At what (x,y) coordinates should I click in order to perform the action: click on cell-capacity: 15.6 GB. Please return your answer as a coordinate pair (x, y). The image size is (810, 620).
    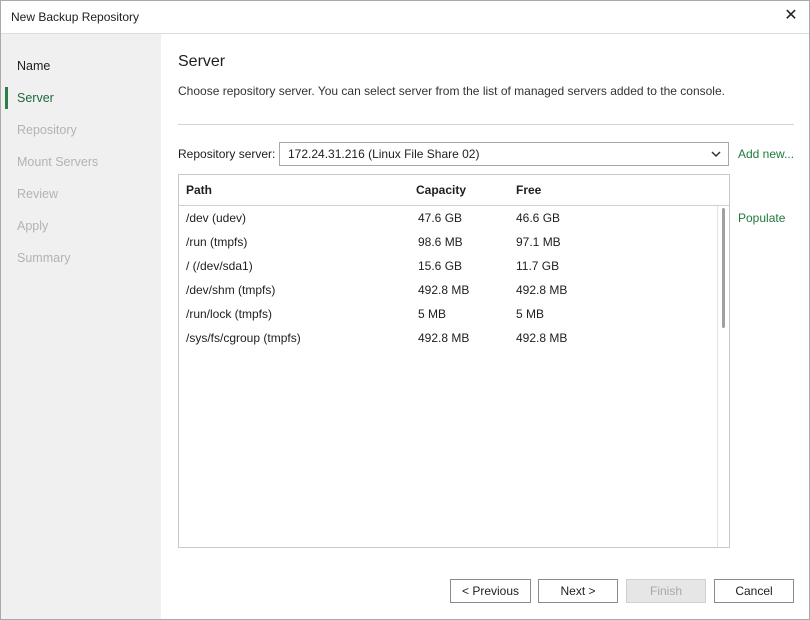
    Looking at the image, I should click on (440, 266).